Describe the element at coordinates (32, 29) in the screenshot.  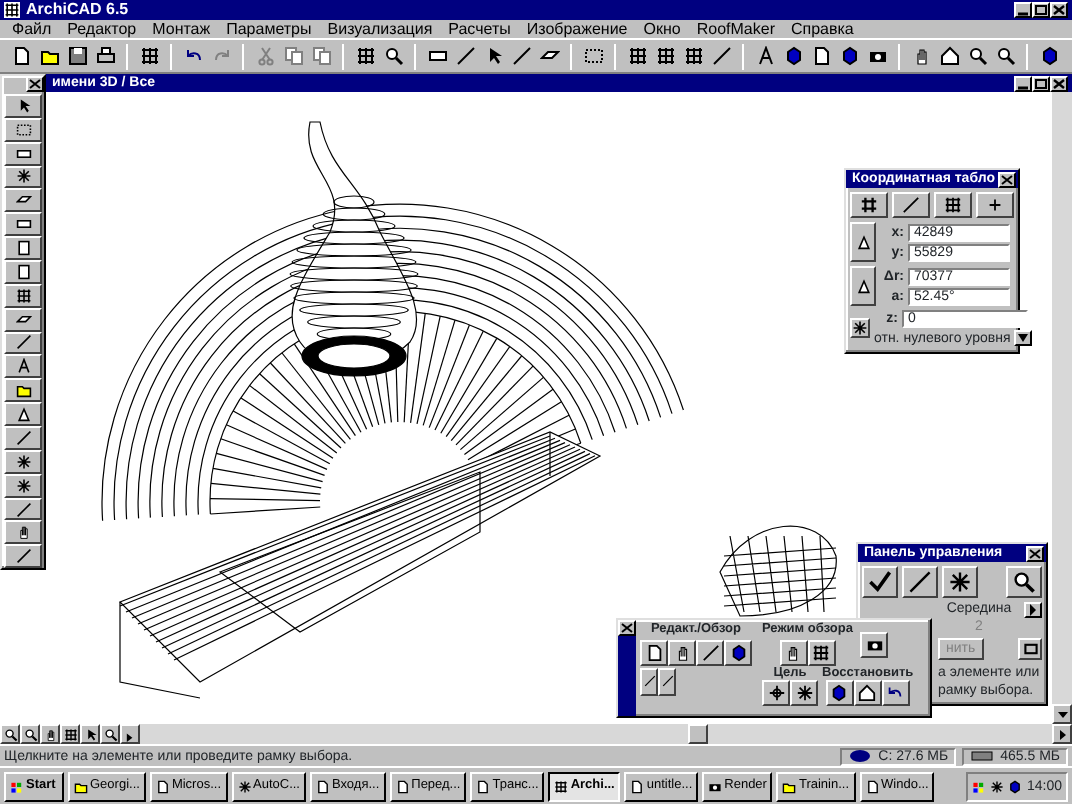
I see `menu-item: Файл` at that location.